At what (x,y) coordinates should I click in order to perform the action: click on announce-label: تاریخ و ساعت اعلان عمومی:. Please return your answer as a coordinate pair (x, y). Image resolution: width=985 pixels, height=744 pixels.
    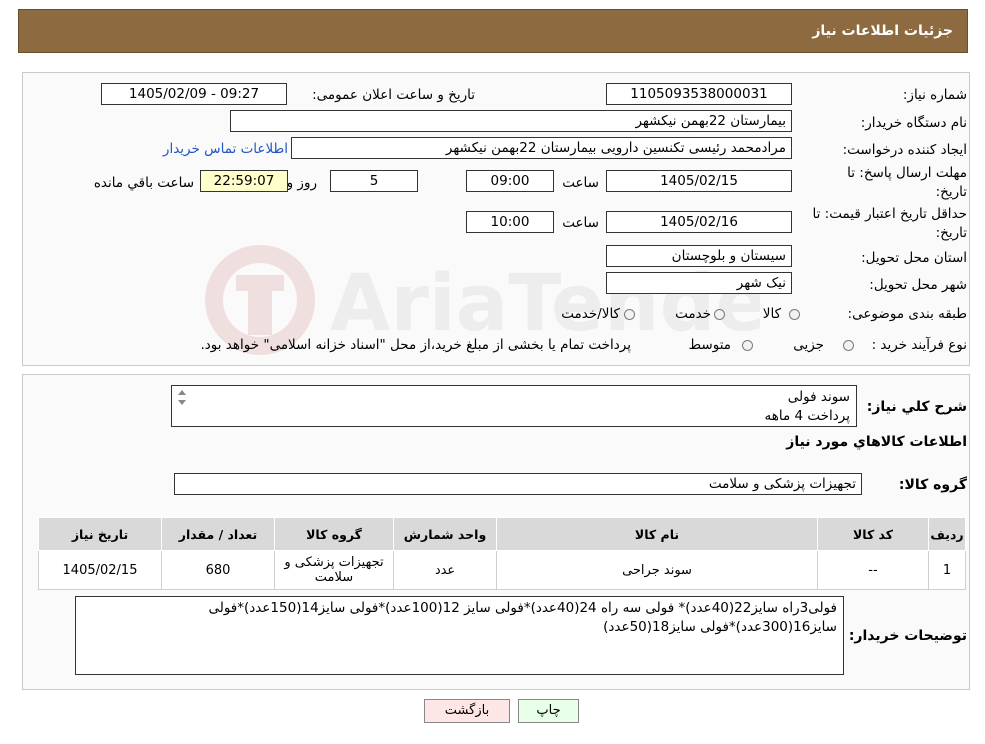
    Looking at the image, I should click on (393, 95).